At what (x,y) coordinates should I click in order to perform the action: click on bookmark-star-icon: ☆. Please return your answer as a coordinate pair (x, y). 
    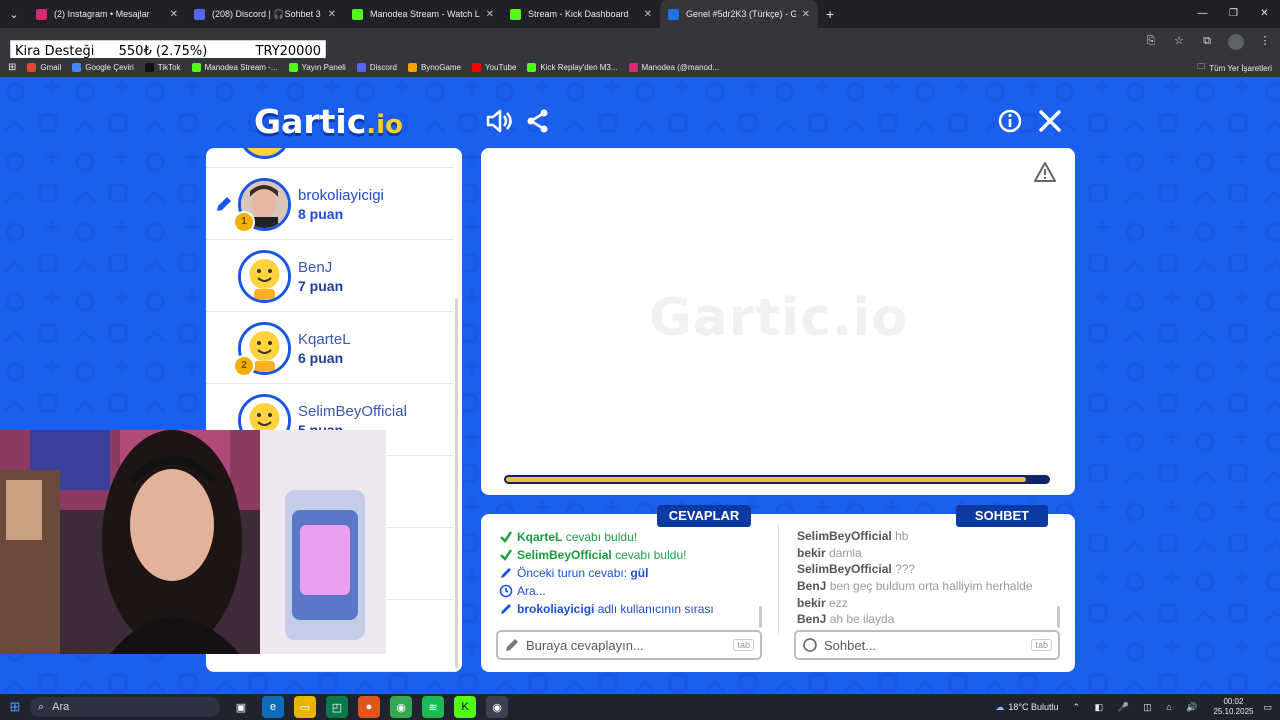
    Looking at the image, I should click on (1179, 41).